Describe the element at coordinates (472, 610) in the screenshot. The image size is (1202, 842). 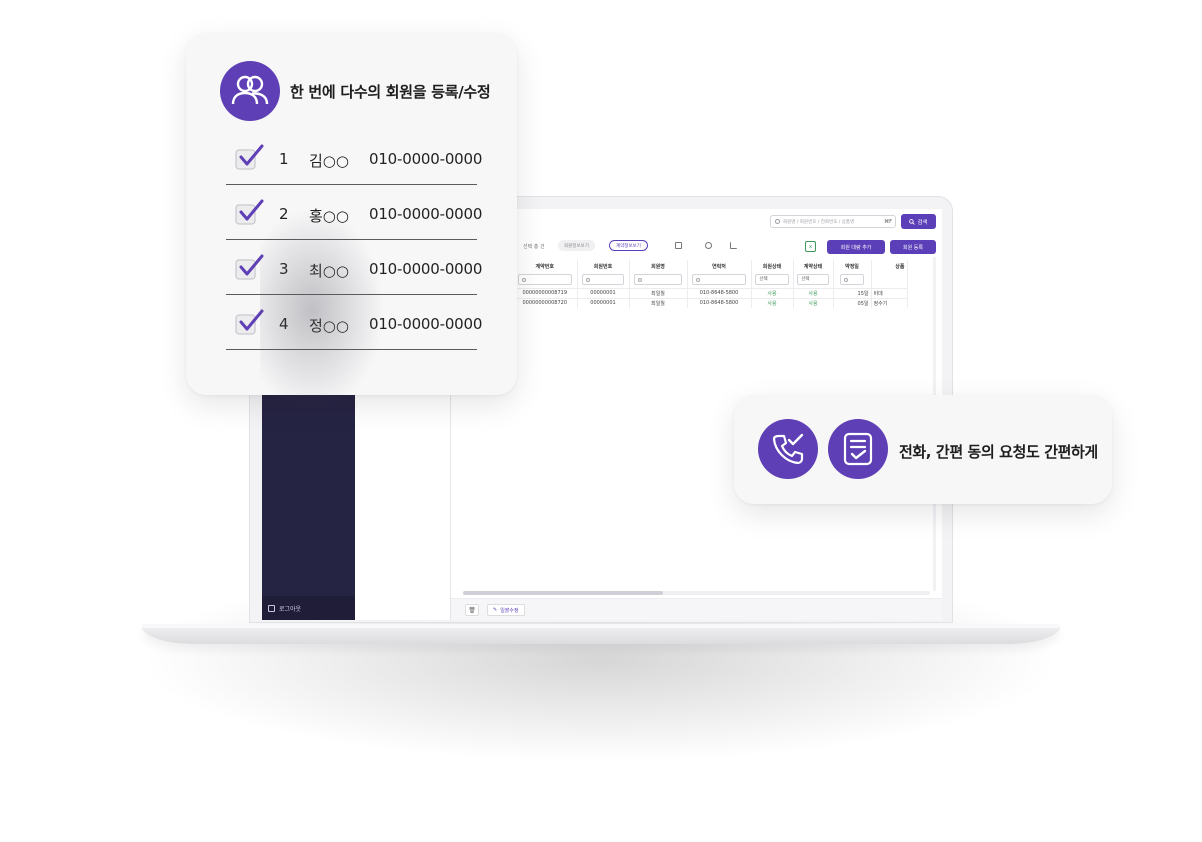
I see `trash-icon: 🗑` at that location.